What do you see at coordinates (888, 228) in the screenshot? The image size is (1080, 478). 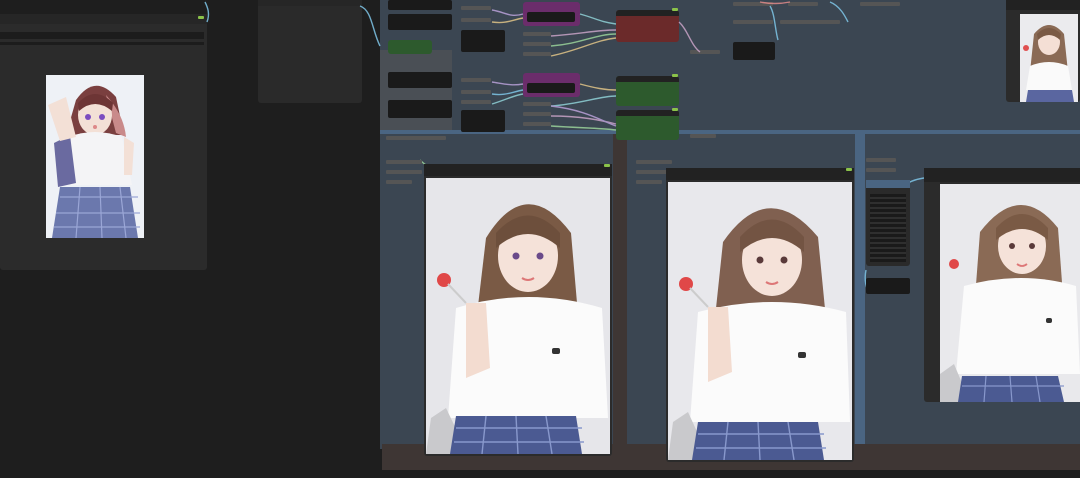 I see `list-lines` at bounding box center [888, 228].